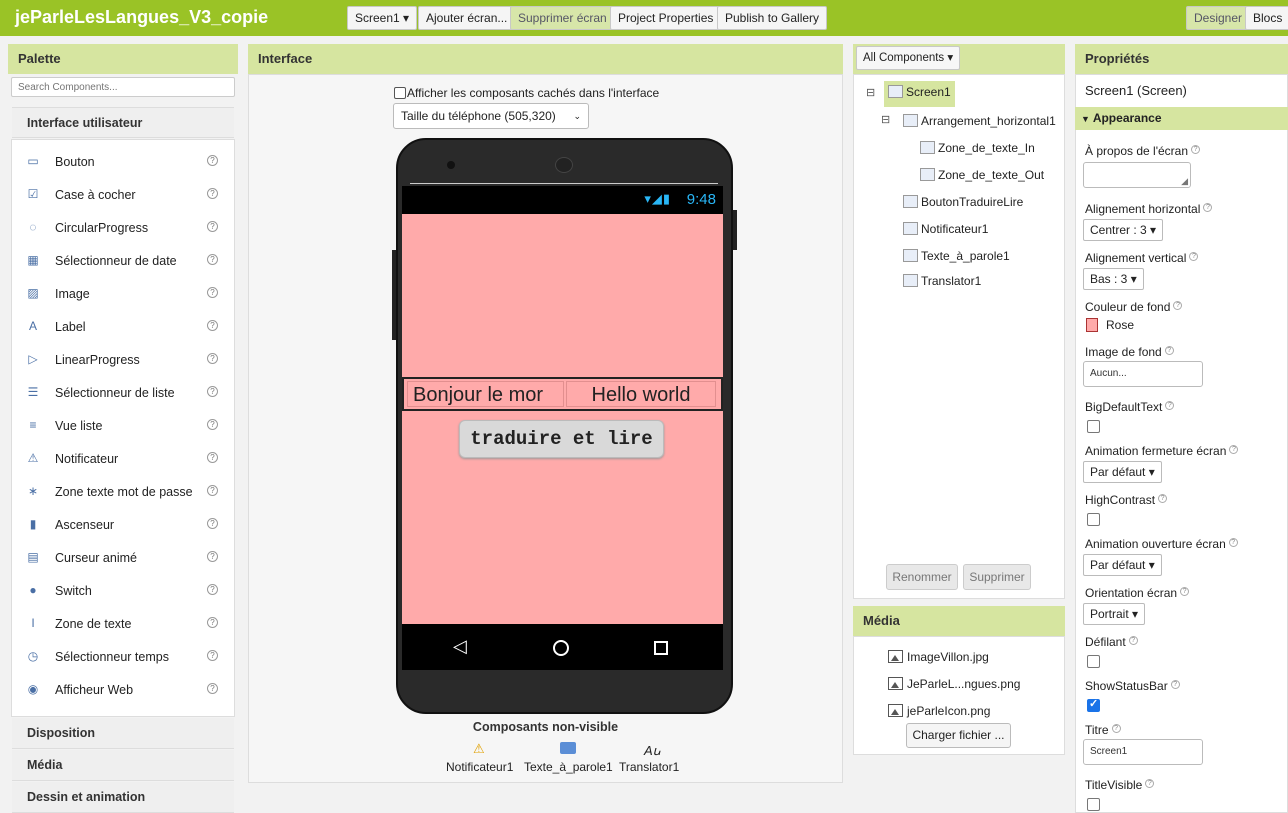  I want to click on scrollable-checkbox, so click(1093, 661).